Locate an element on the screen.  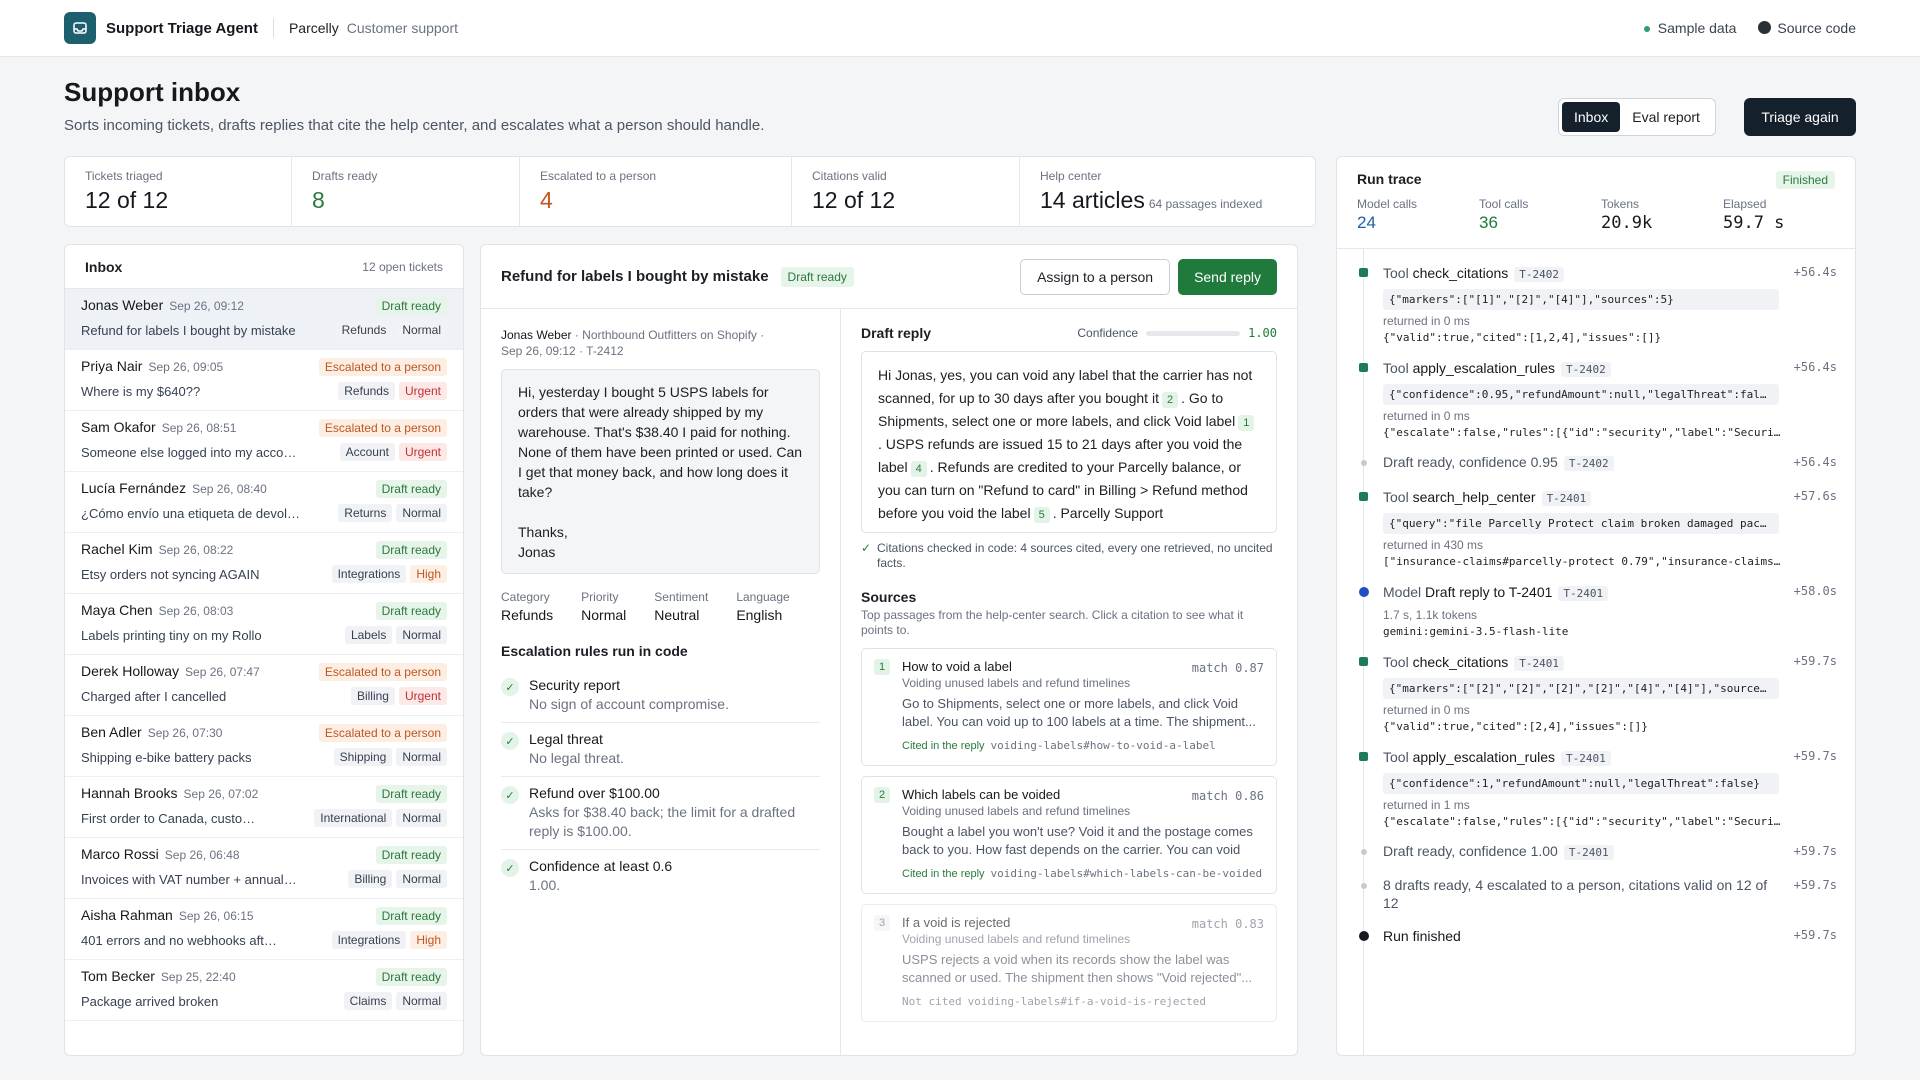
citation-marker: 1 is located at coordinates (1246, 423).